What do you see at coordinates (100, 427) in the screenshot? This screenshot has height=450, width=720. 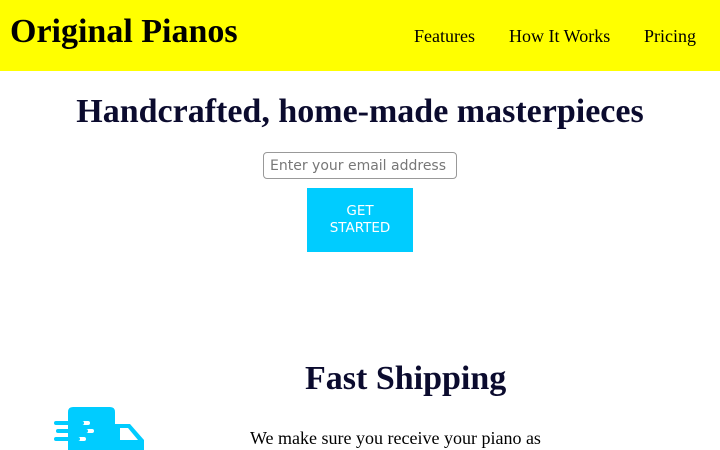 I see `truck-icon` at bounding box center [100, 427].